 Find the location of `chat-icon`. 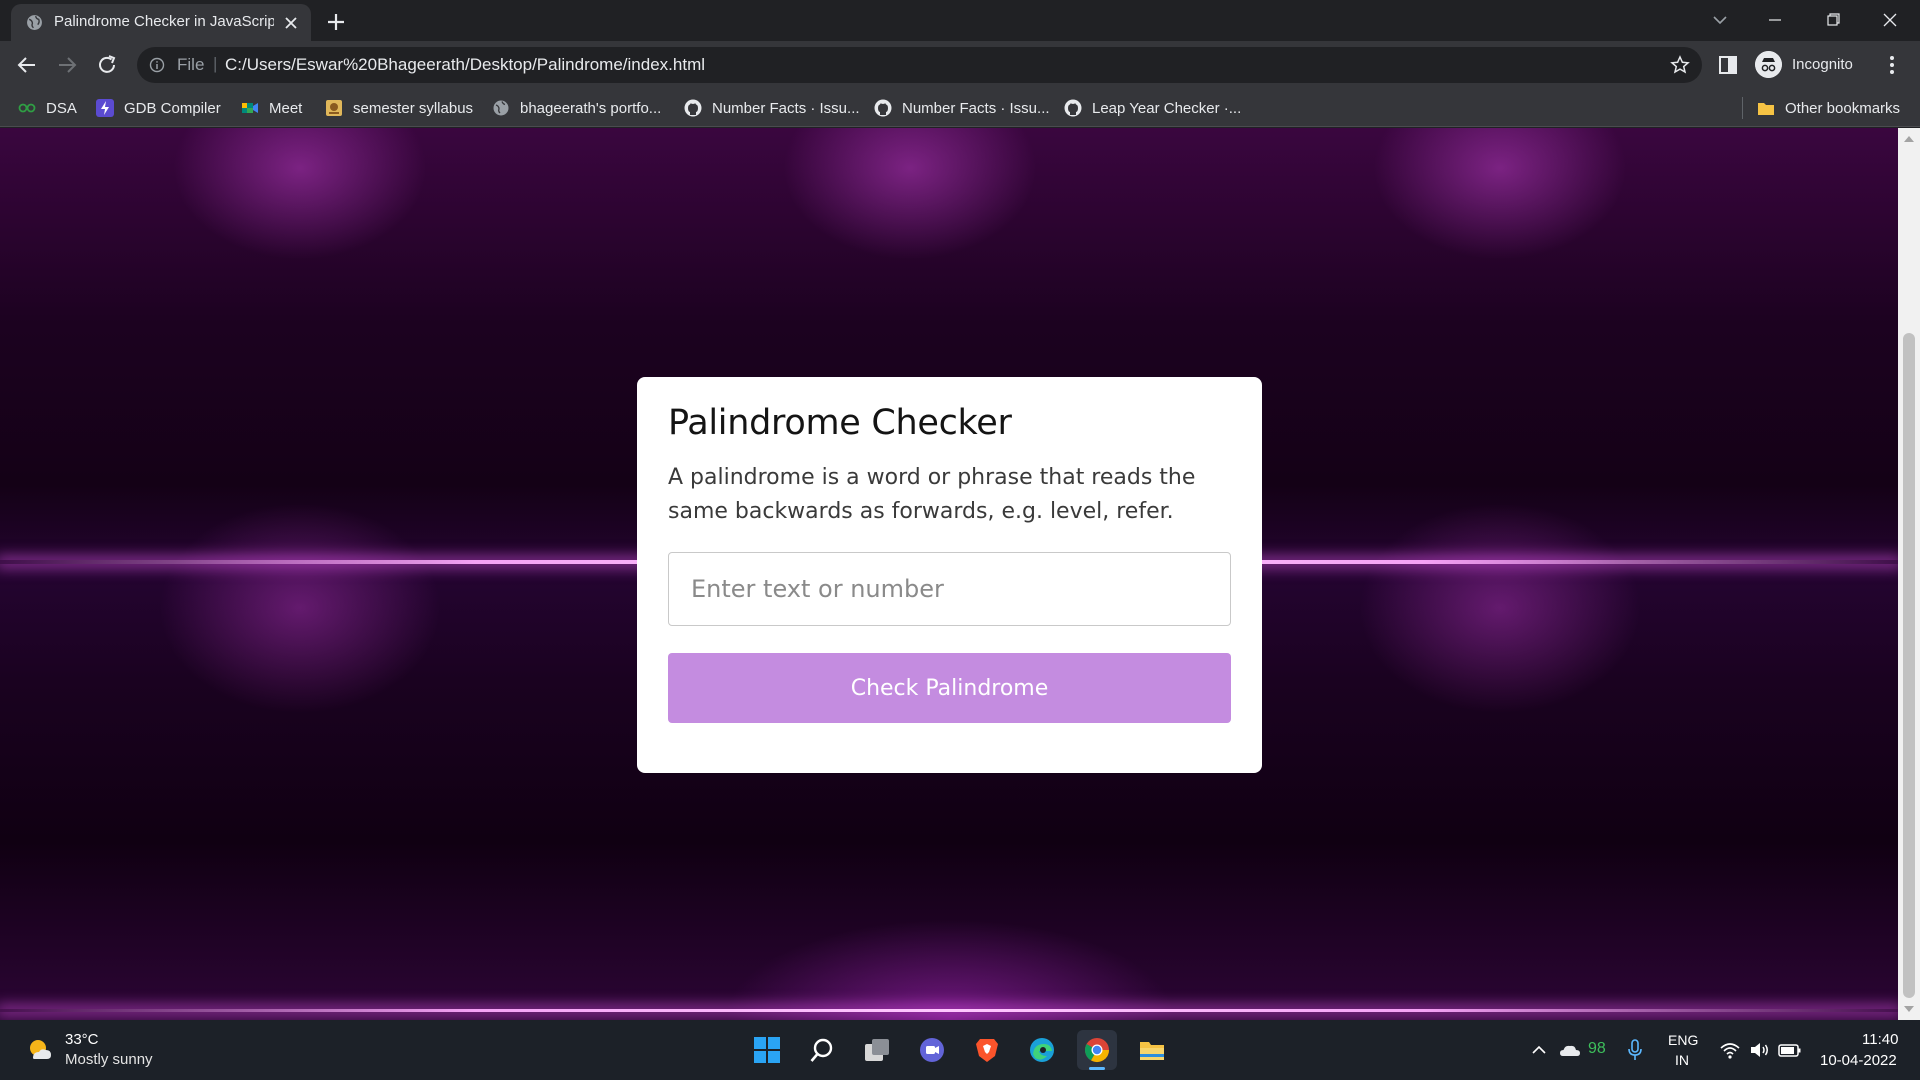

chat-icon is located at coordinates (932, 1050).